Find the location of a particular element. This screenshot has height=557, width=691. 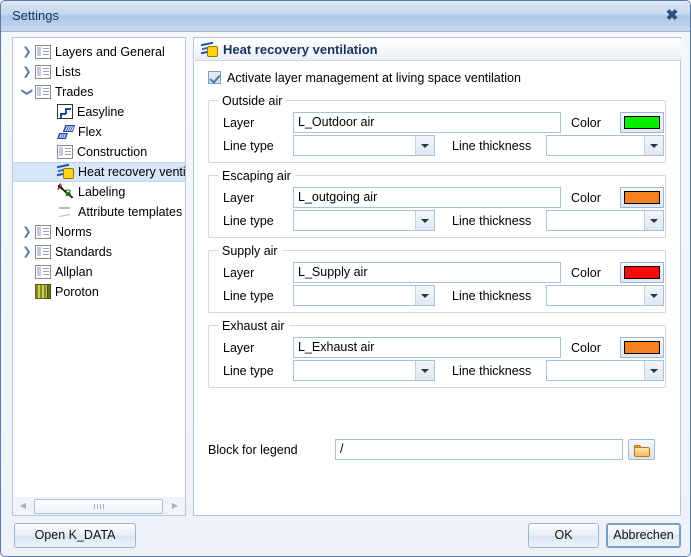

sidebar-item: Easyline is located at coordinates (99, 112).